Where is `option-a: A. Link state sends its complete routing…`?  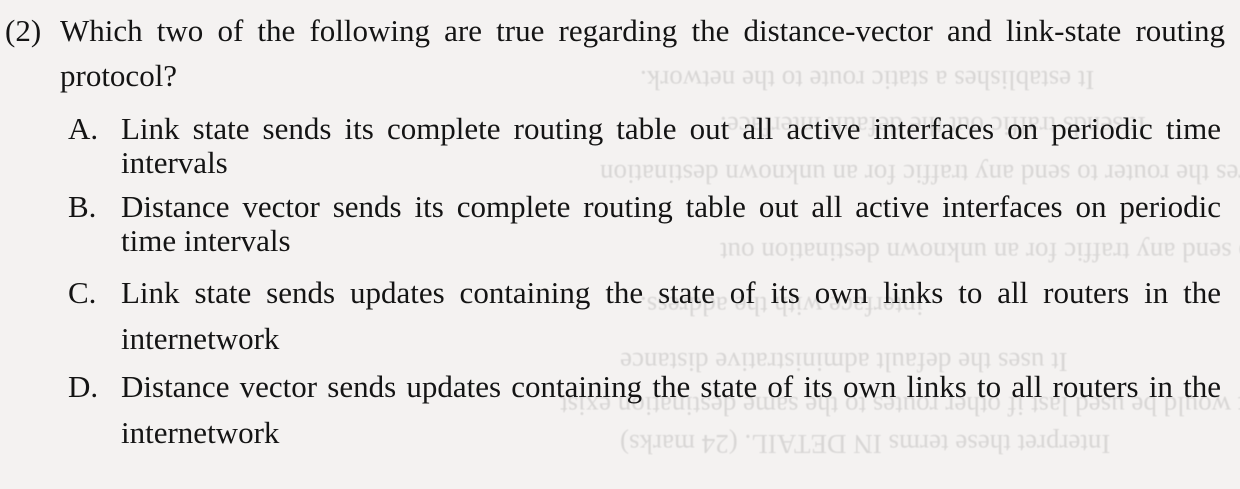
option-a: A. Link state sends its complete routing… is located at coordinates (620, 146).